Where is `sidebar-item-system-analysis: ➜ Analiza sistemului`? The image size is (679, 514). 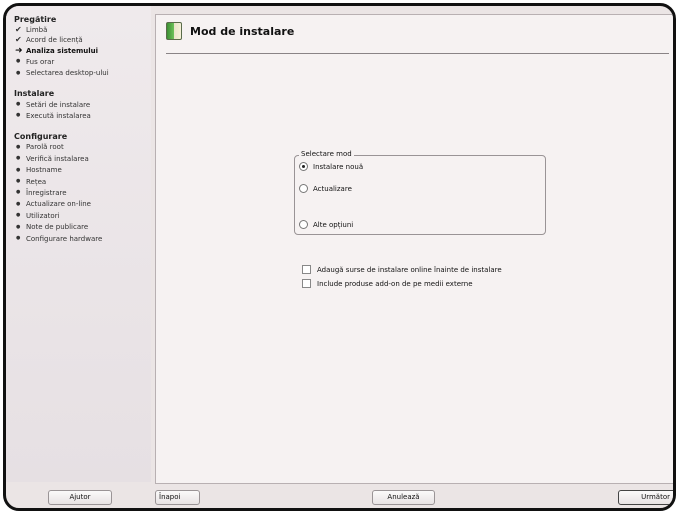 sidebar-item-system-analysis: ➜ Analiza sistemului is located at coordinates (82, 51).